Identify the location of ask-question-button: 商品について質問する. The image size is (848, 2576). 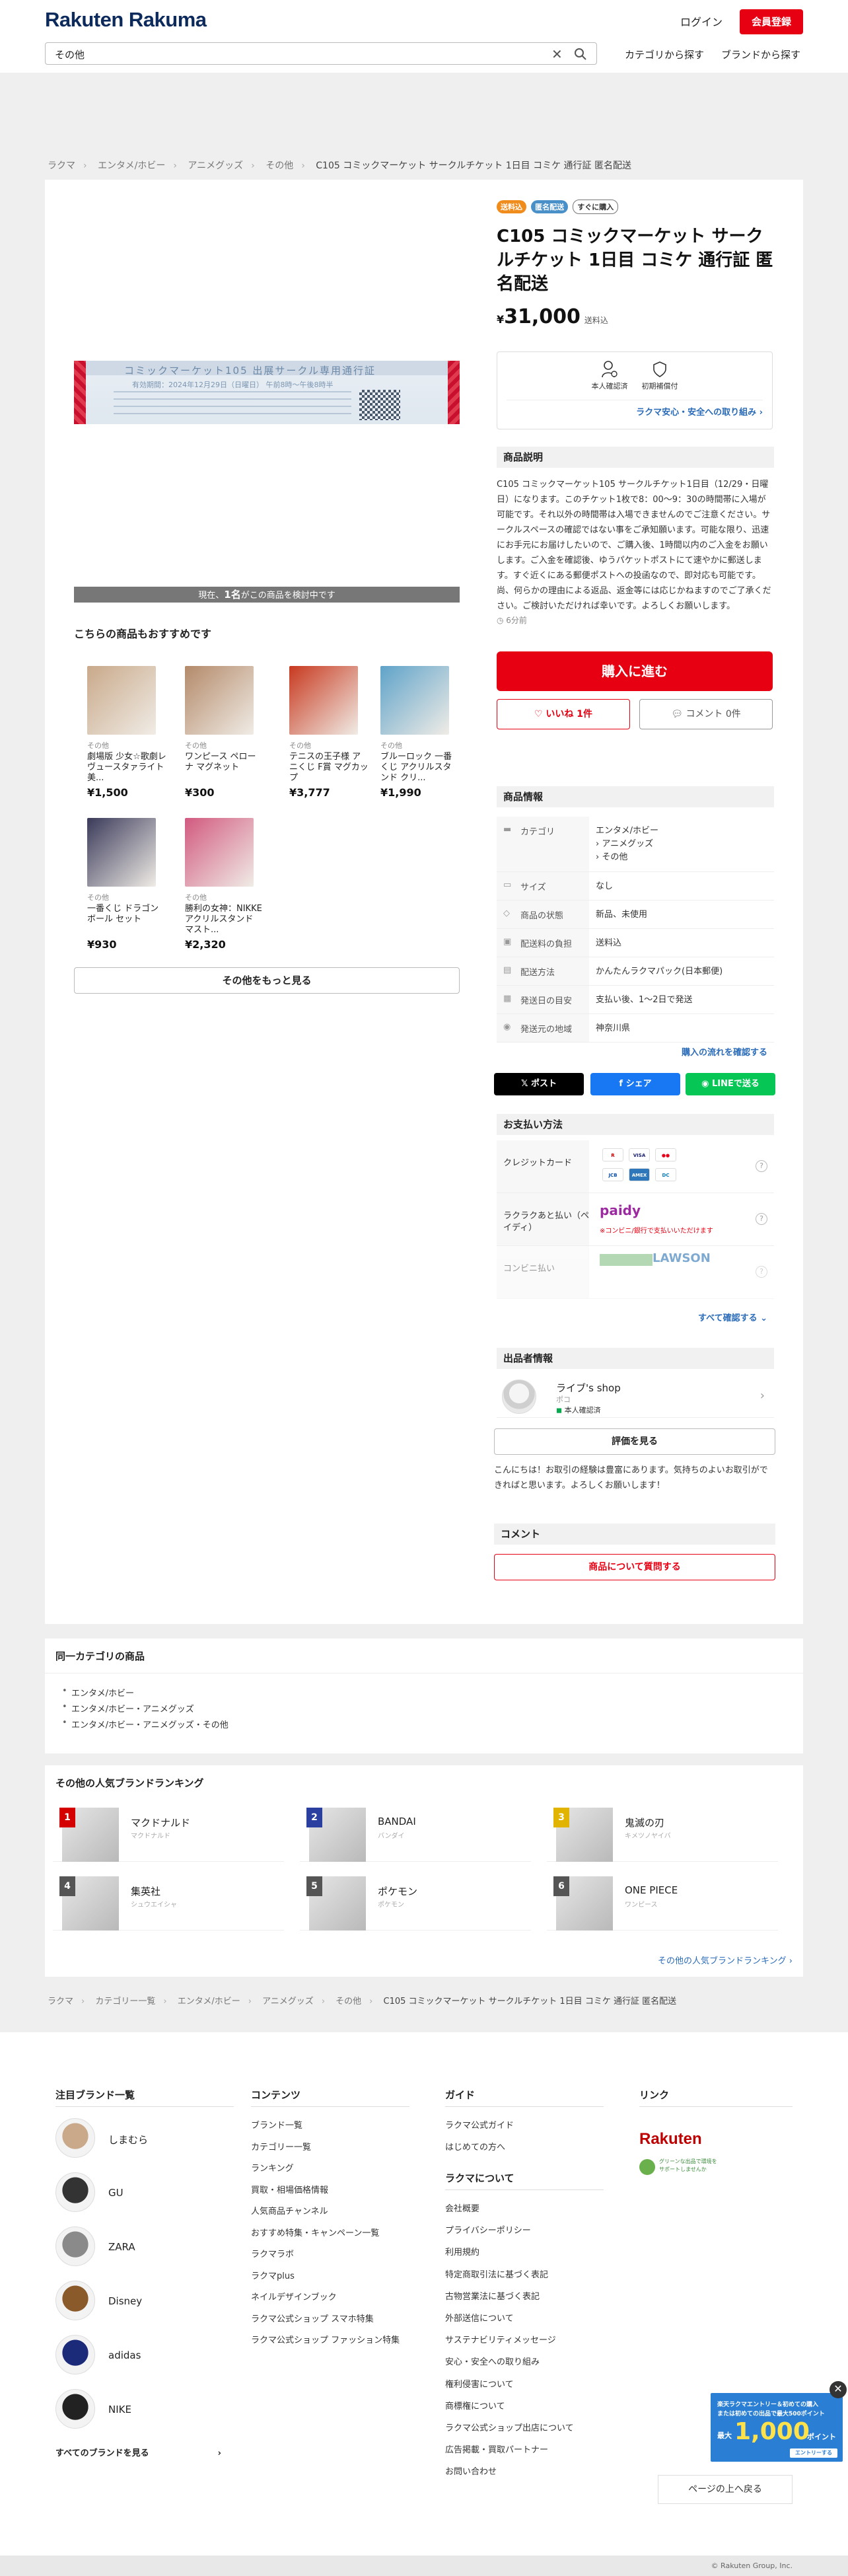
(634, 1567).